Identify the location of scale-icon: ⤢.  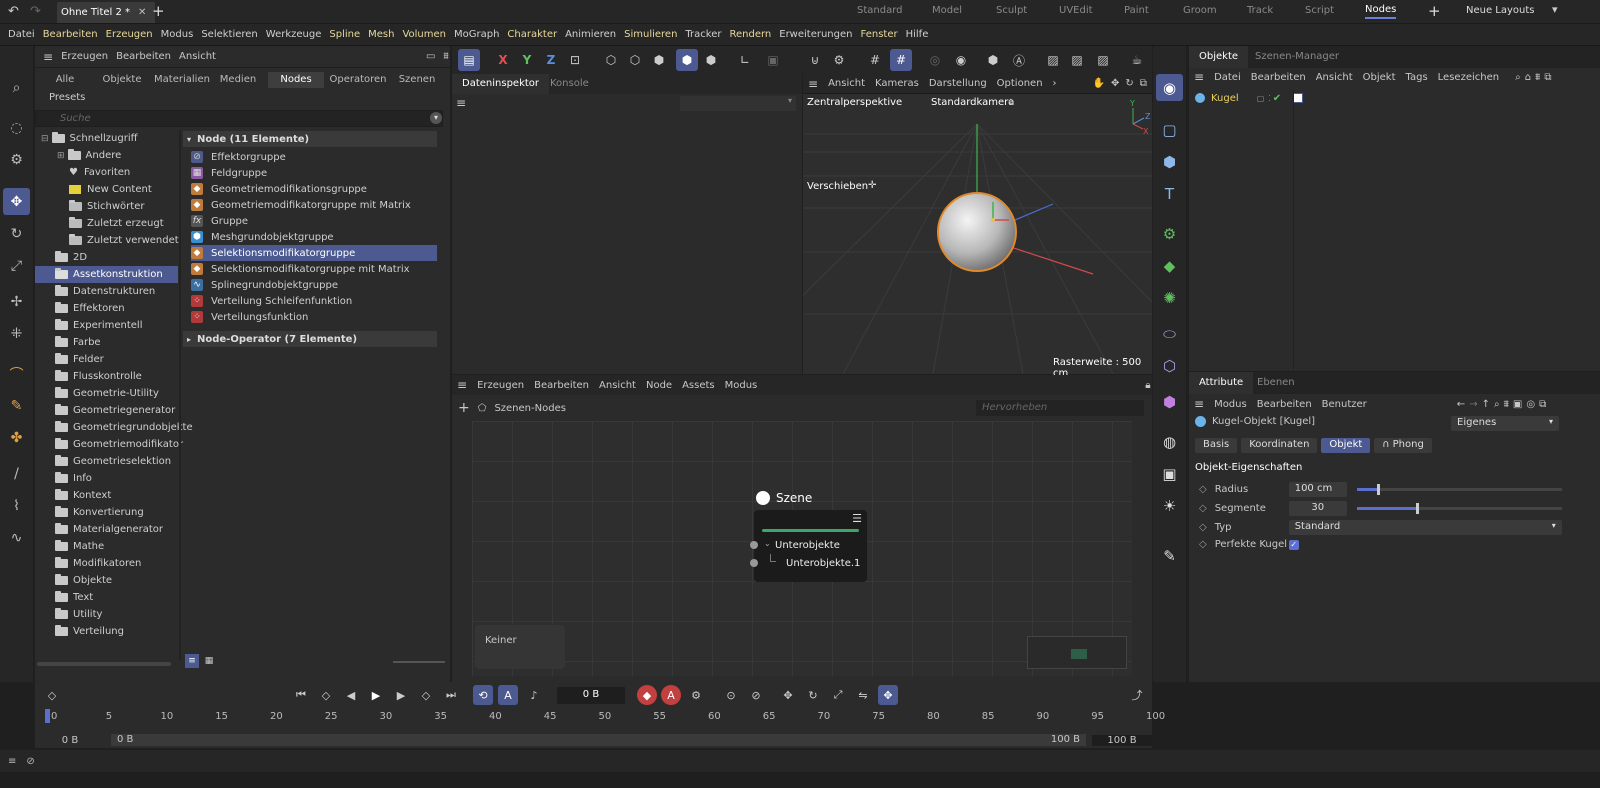
(16, 265).